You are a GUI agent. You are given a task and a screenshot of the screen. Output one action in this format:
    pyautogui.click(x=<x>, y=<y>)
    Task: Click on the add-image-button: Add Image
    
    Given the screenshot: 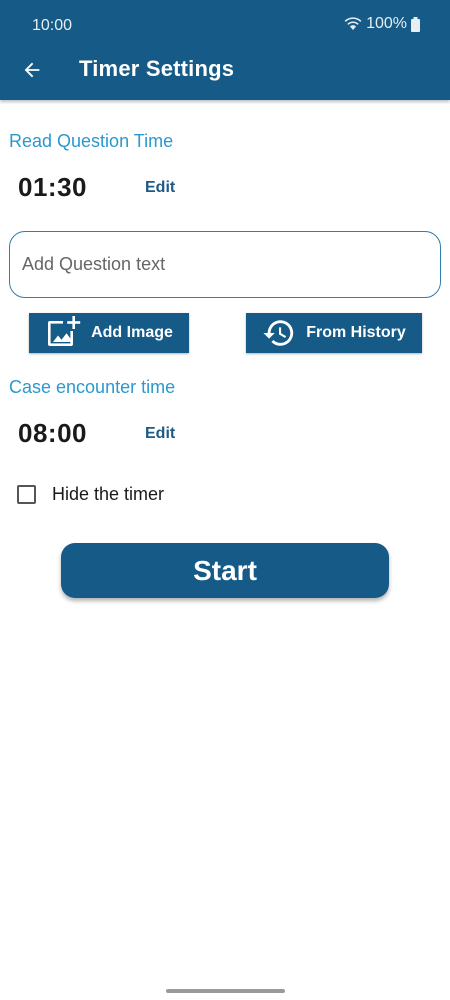 What is the action you would take?
    pyautogui.click(x=109, y=333)
    